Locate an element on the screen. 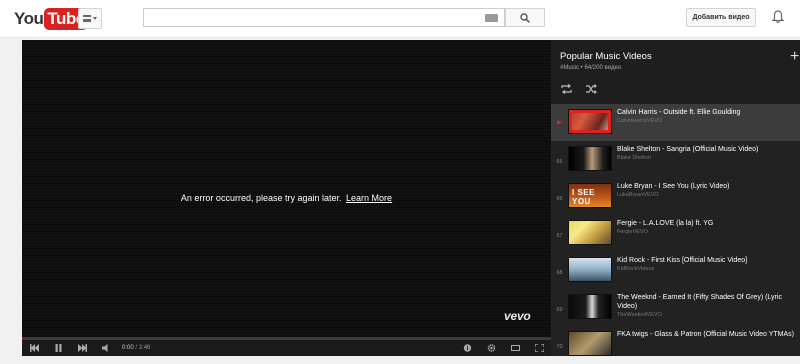 This screenshot has width=800, height=364. playlist-item-index: 67 is located at coordinates (559, 236).